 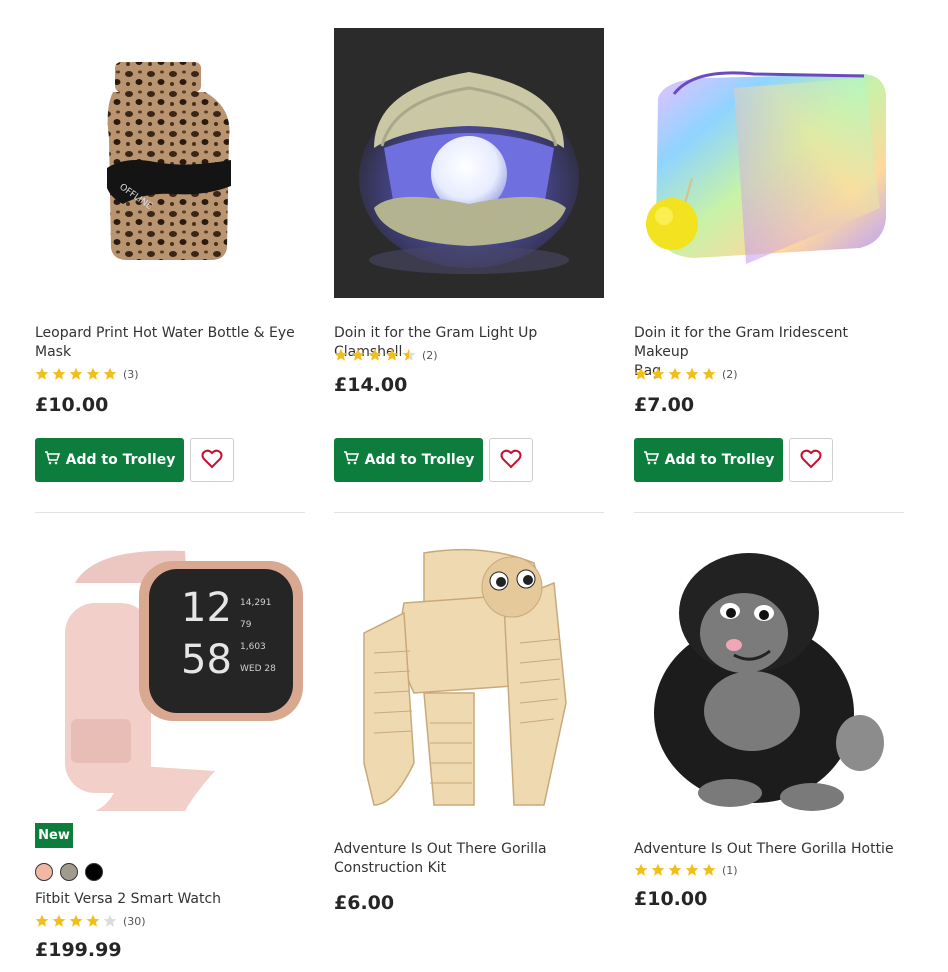 I want to click on product-price: £14.00, so click(x=371, y=385).